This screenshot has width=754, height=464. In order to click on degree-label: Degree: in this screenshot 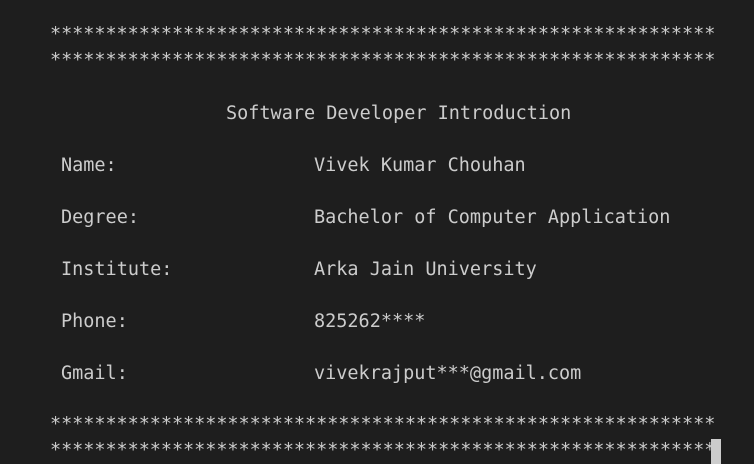, I will do `click(100, 217)`.